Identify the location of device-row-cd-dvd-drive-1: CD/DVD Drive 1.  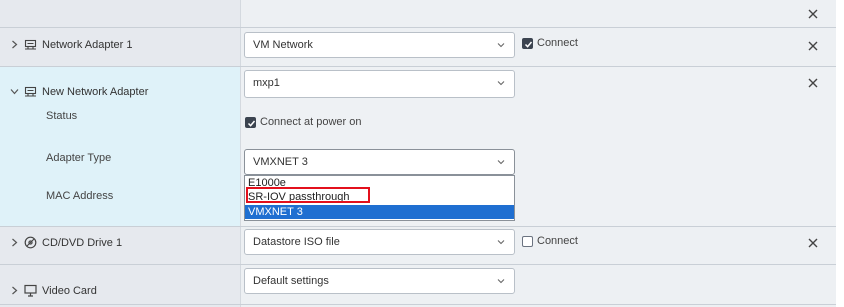
(66, 242).